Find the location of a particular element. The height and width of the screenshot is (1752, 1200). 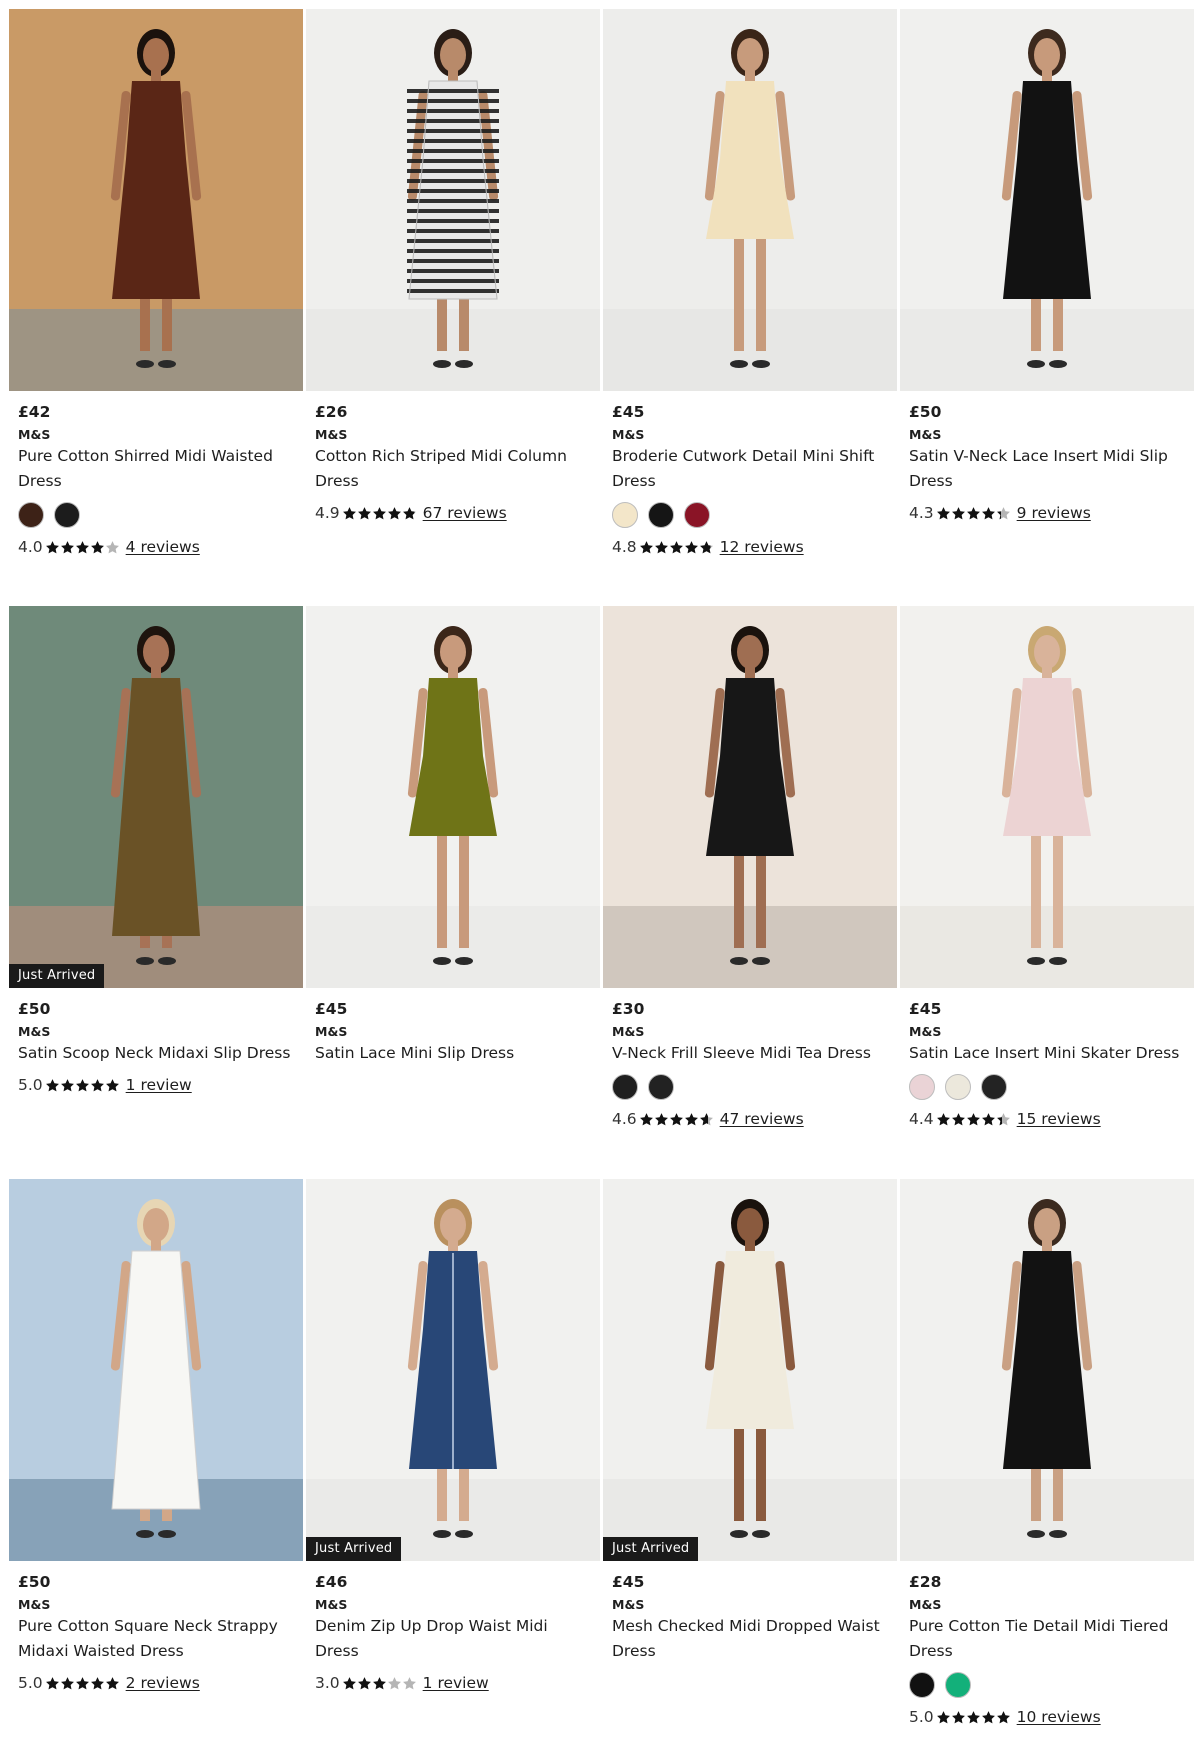

reviews-link: 12 reviews is located at coordinates (762, 547).